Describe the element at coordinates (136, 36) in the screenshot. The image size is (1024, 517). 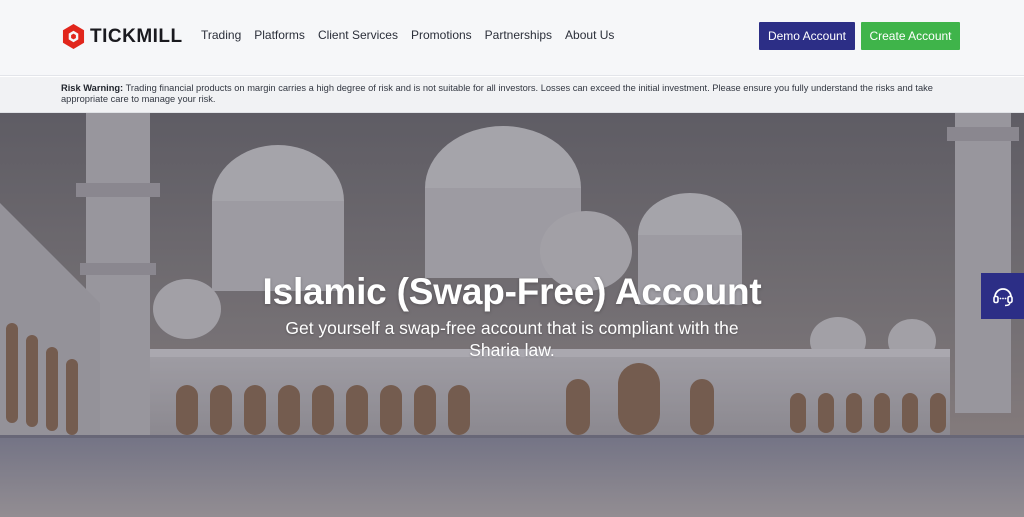
I see `brand-name: TICKMILL` at that location.